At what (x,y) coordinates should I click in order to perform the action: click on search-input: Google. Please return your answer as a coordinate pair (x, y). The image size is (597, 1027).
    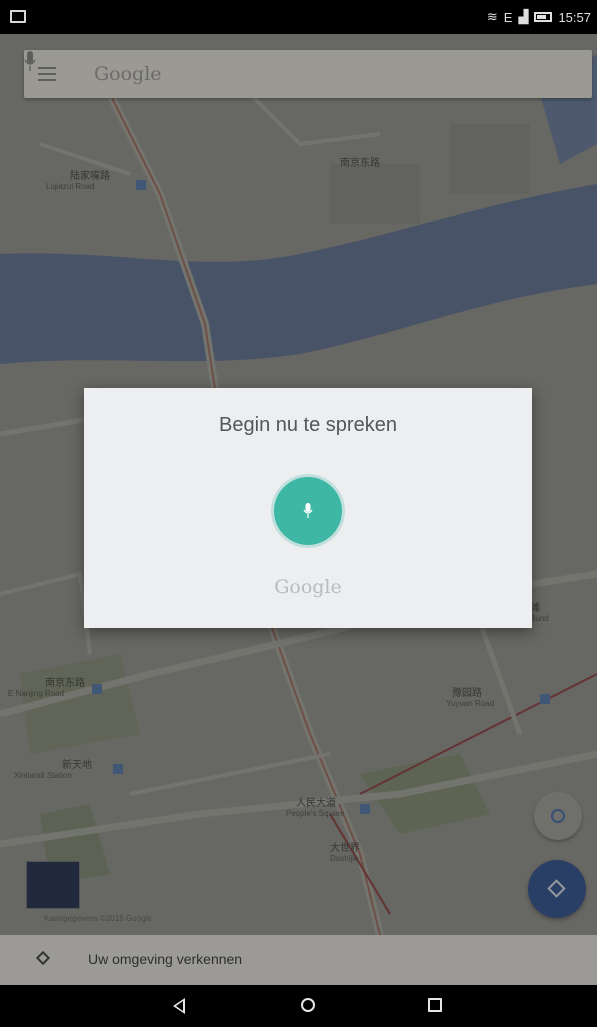
    Looking at the image, I should click on (128, 74).